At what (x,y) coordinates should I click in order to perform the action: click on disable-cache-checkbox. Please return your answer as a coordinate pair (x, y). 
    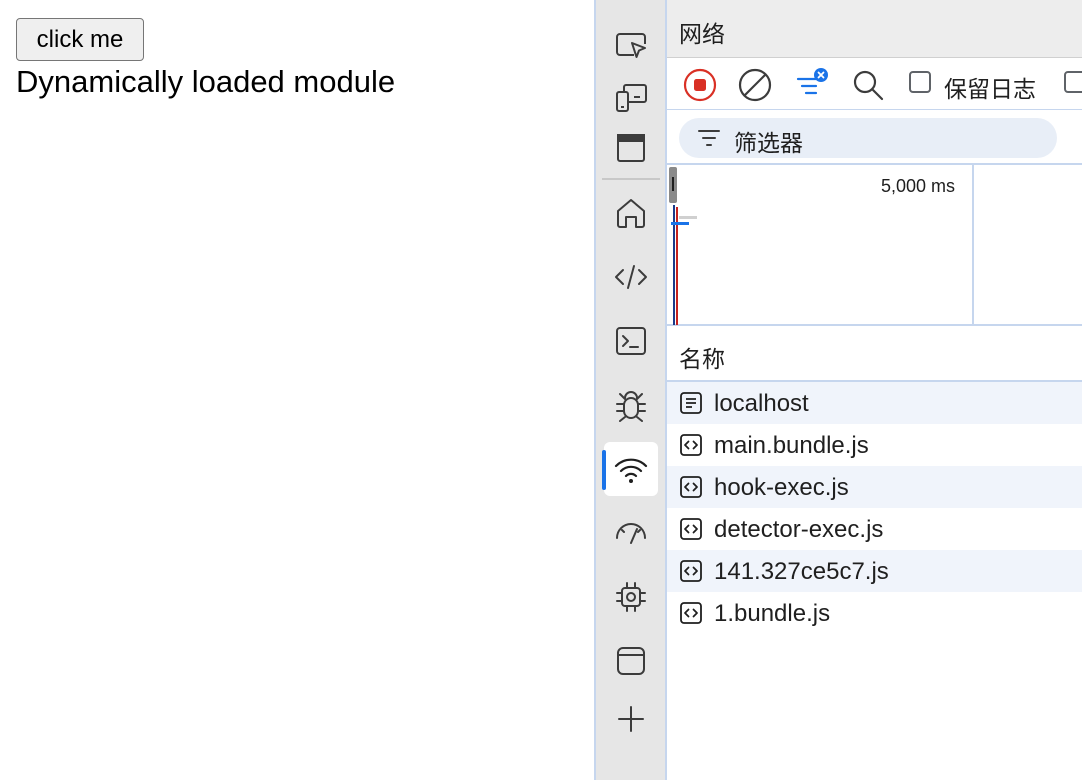
    Looking at the image, I should click on (1073, 82).